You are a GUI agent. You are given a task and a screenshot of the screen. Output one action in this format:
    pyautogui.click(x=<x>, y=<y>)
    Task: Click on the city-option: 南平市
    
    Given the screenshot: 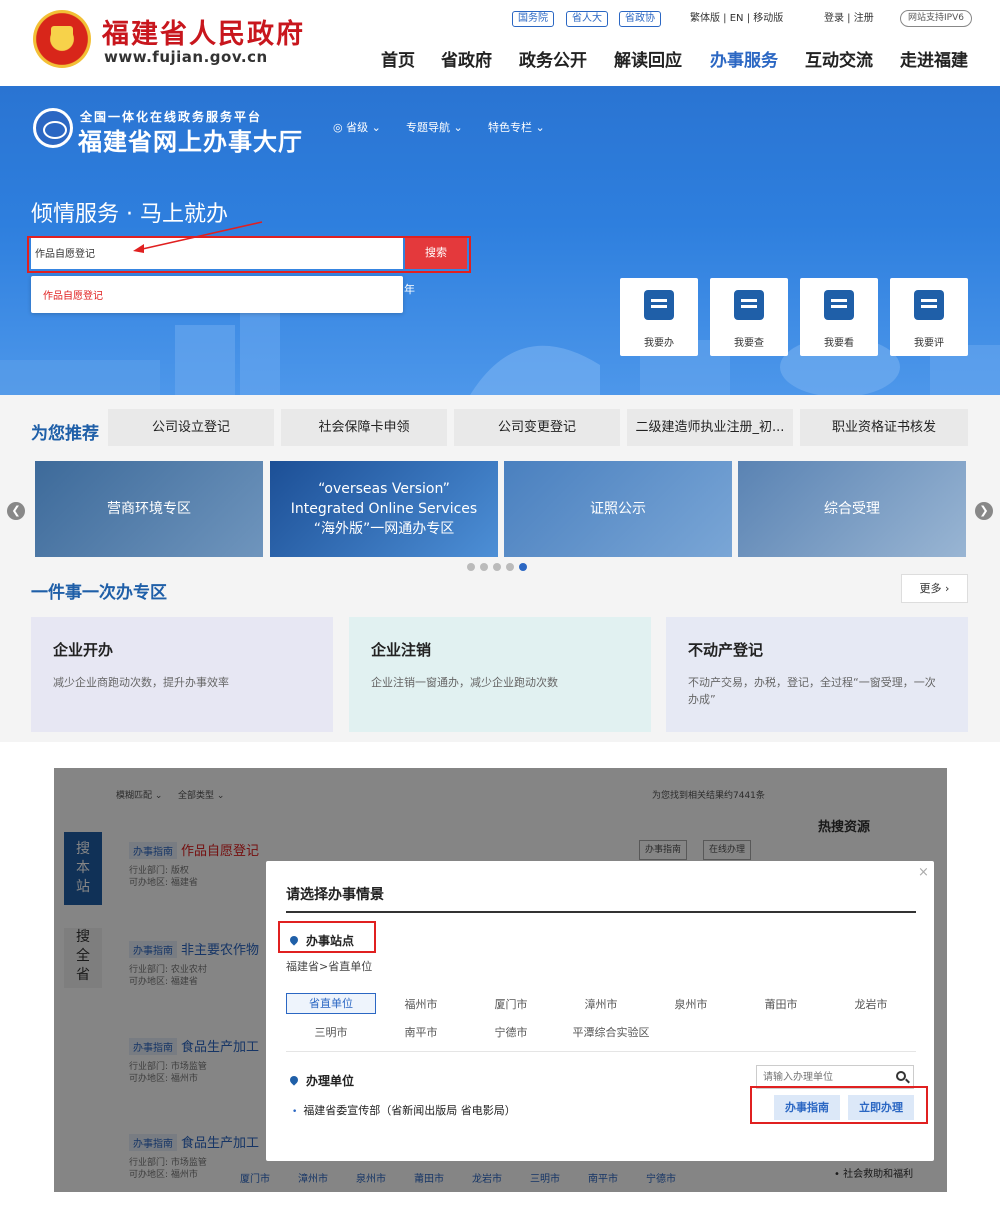 What is the action you would take?
    pyautogui.click(x=421, y=1032)
    